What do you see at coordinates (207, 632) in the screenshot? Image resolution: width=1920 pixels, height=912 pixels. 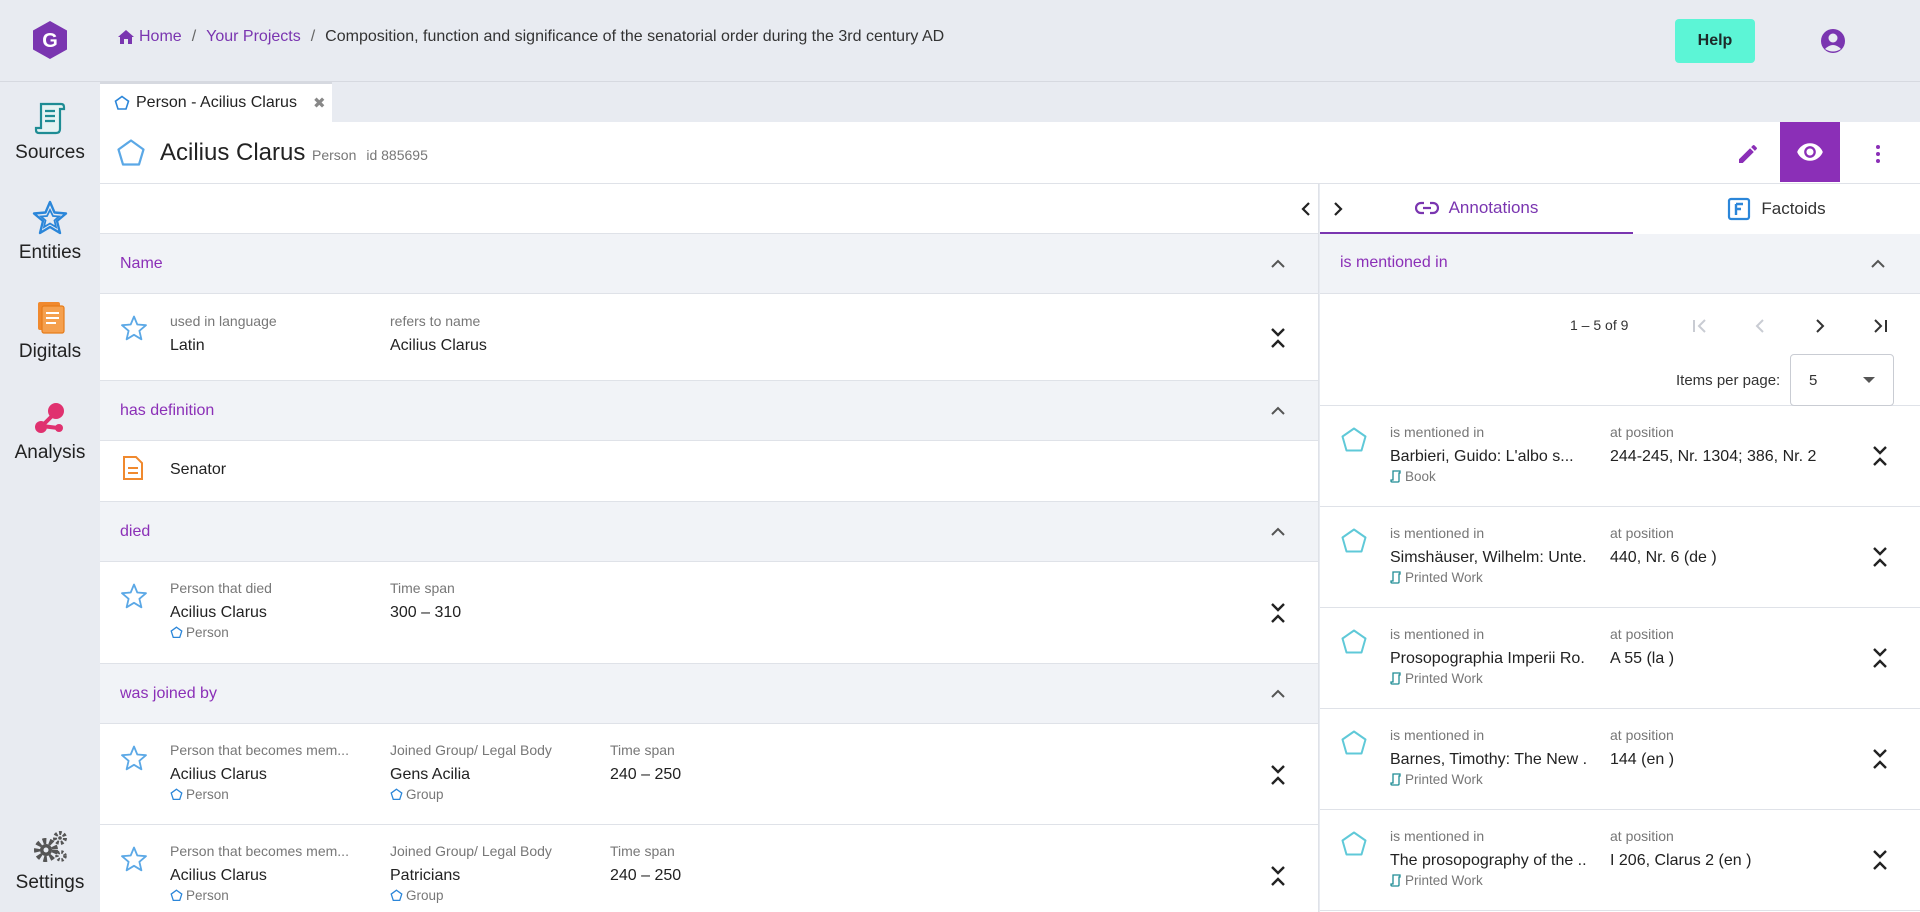 I see `entity-type-label: Person` at bounding box center [207, 632].